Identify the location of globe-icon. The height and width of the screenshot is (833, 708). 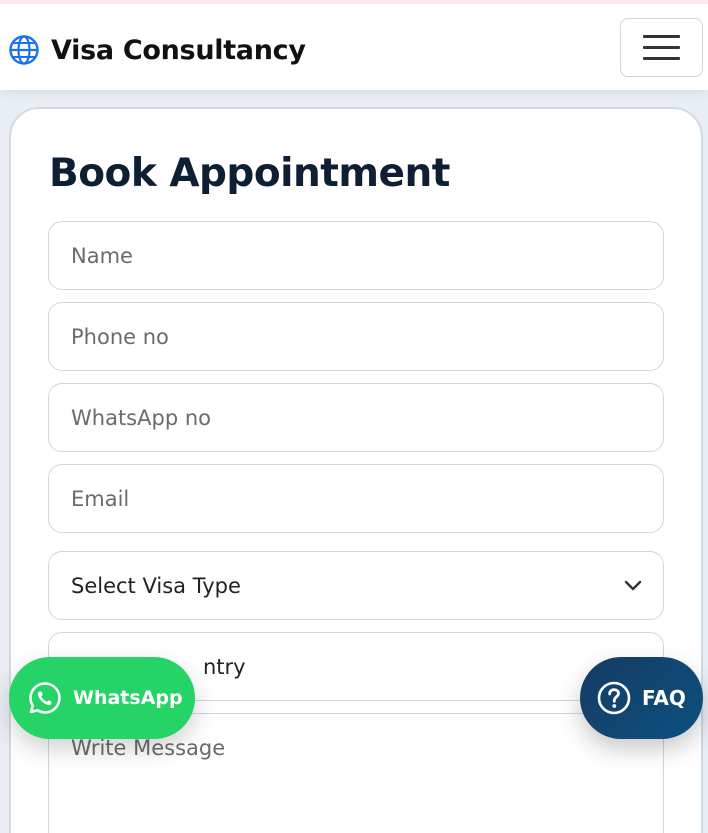
(24, 50).